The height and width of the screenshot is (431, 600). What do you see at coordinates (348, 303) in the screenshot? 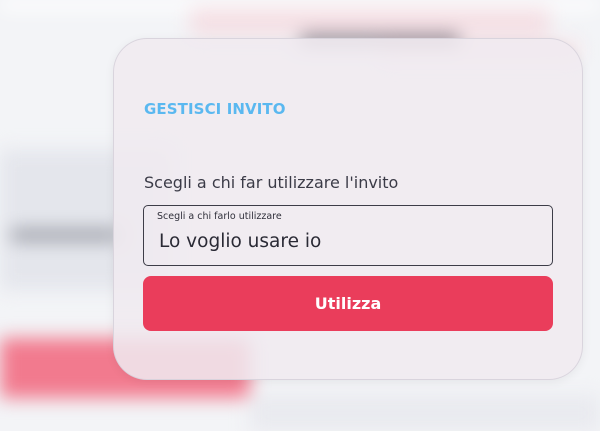
I see `use-invite-button: Utilizza` at bounding box center [348, 303].